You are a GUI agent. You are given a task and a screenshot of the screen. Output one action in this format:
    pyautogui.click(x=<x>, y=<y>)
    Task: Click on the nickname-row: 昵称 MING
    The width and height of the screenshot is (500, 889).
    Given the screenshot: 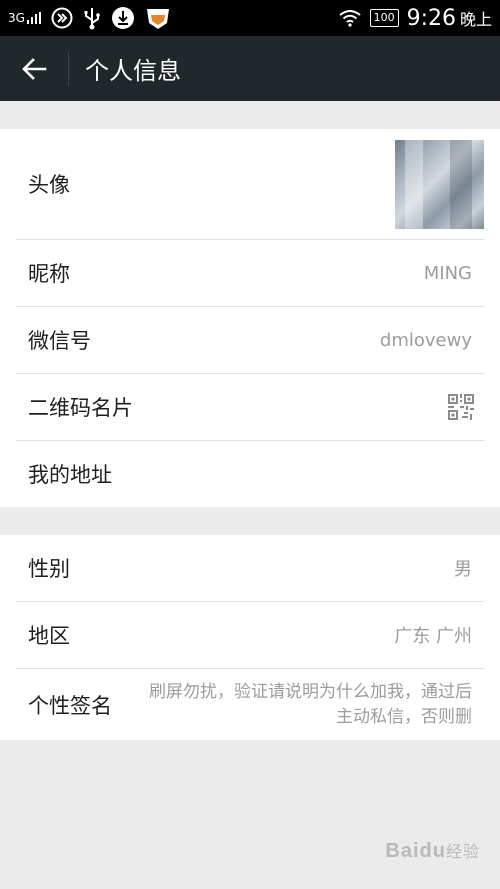 What is the action you would take?
    pyautogui.click(x=250, y=273)
    